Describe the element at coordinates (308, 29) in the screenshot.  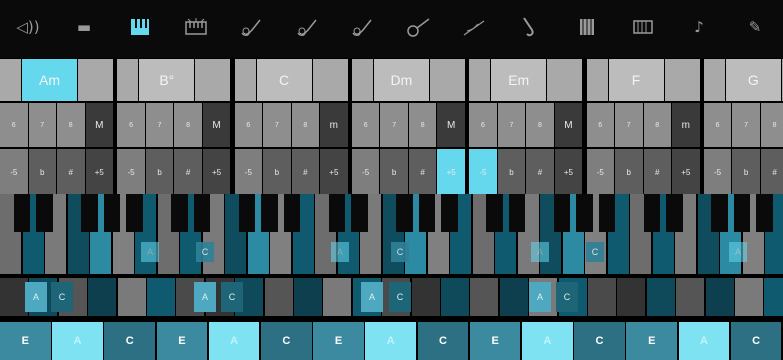
I see `tool-electric-guitar` at that location.